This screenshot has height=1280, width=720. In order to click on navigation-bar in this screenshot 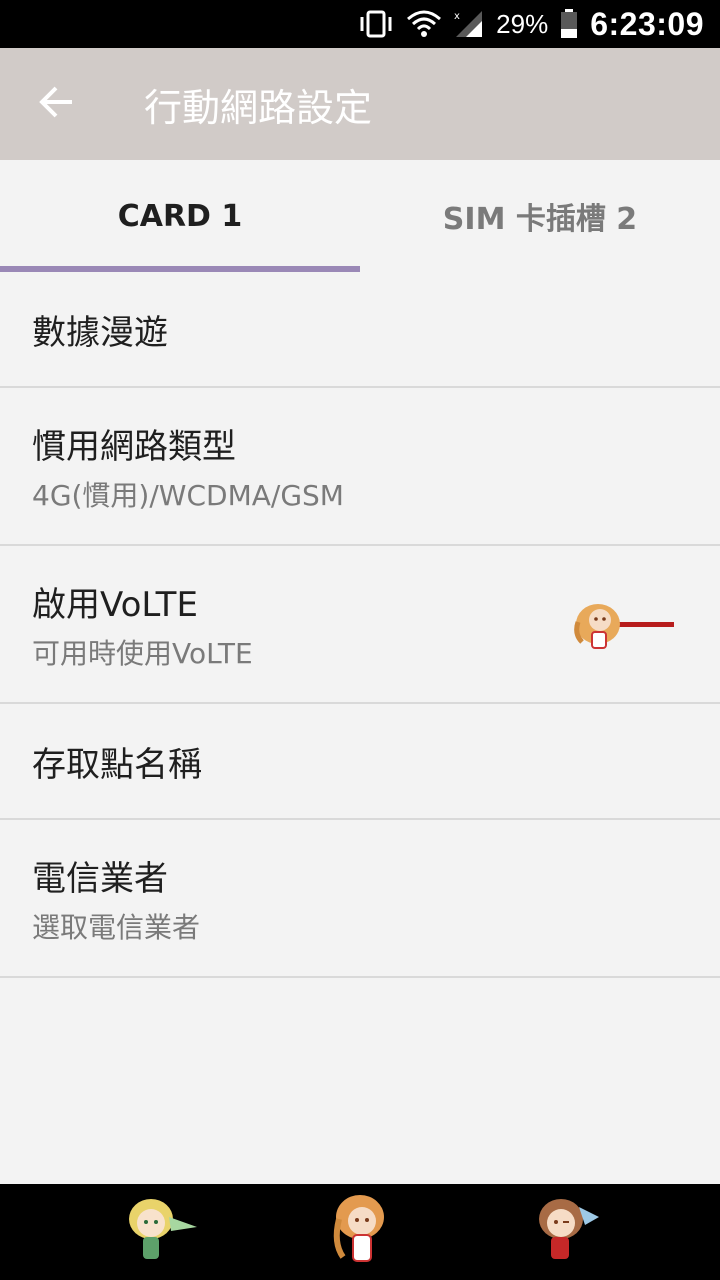, I will do `click(360, 1232)`.